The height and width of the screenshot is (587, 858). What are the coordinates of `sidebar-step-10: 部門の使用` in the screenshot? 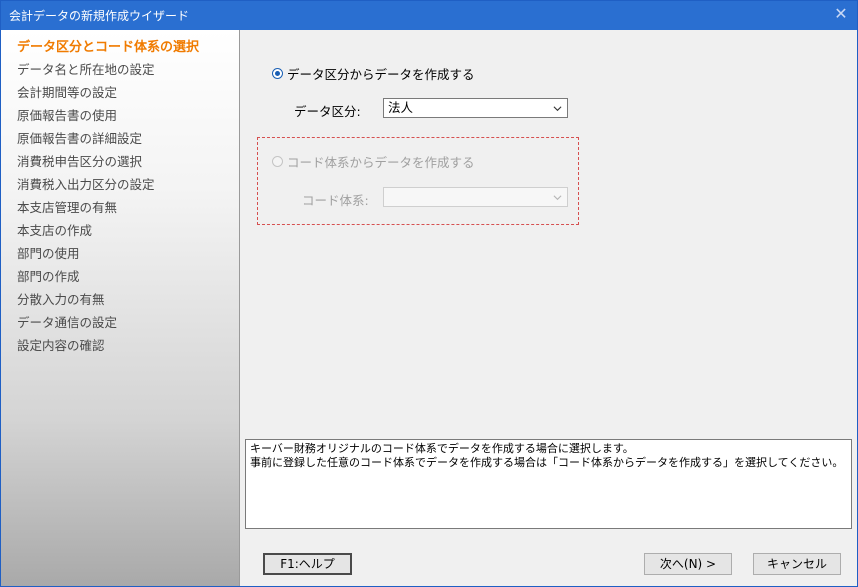 It's located at (48, 253).